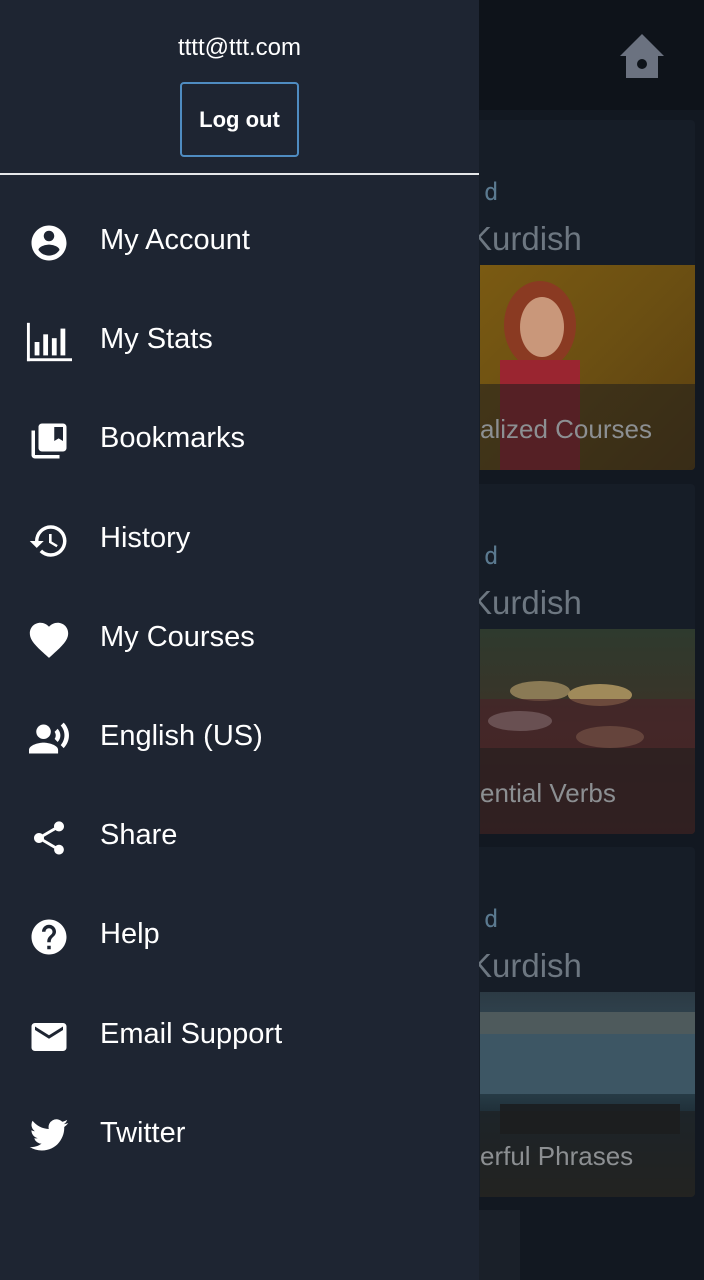 This screenshot has height=1280, width=704. I want to click on course-image: erful Phrases, so click(587, 1094).